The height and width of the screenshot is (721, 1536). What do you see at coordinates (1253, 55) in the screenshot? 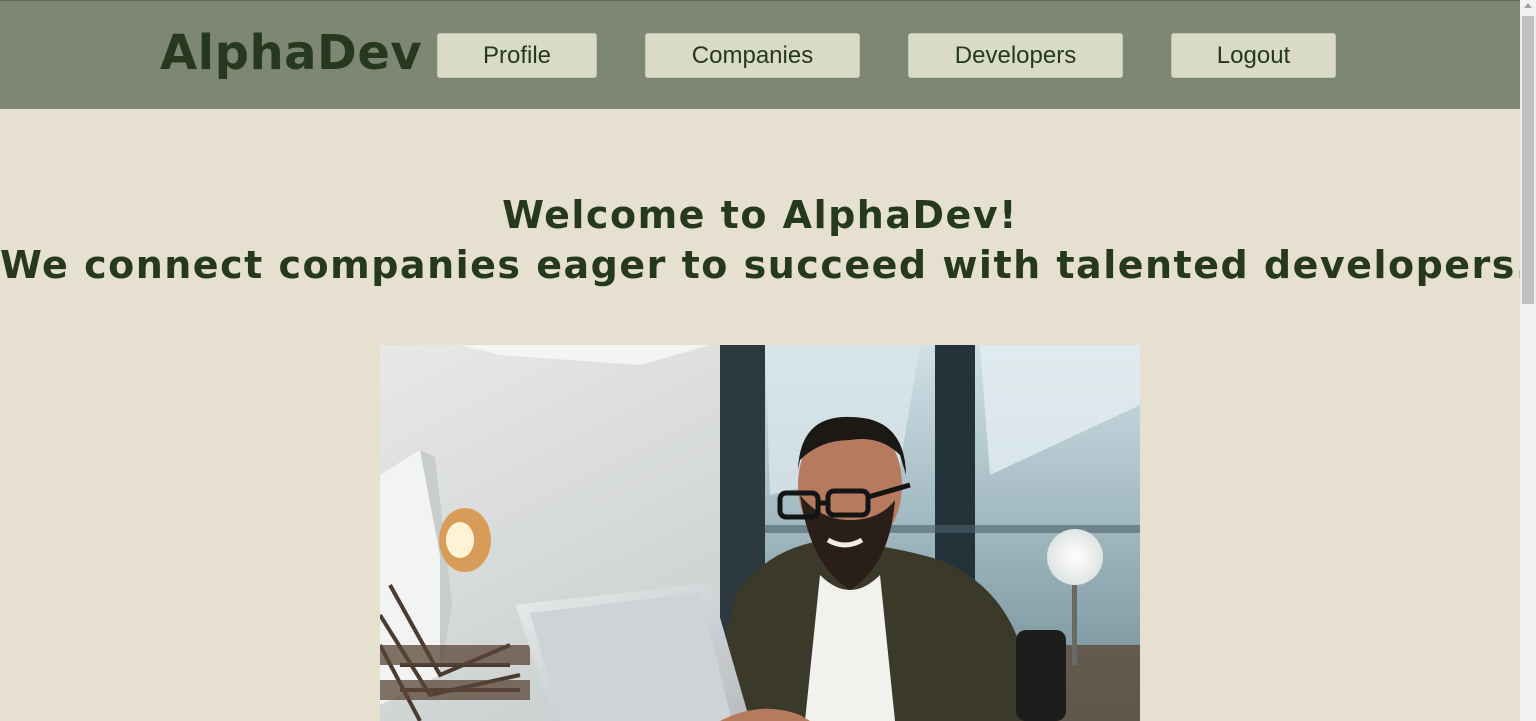
I see `logout-button: Logout` at bounding box center [1253, 55].